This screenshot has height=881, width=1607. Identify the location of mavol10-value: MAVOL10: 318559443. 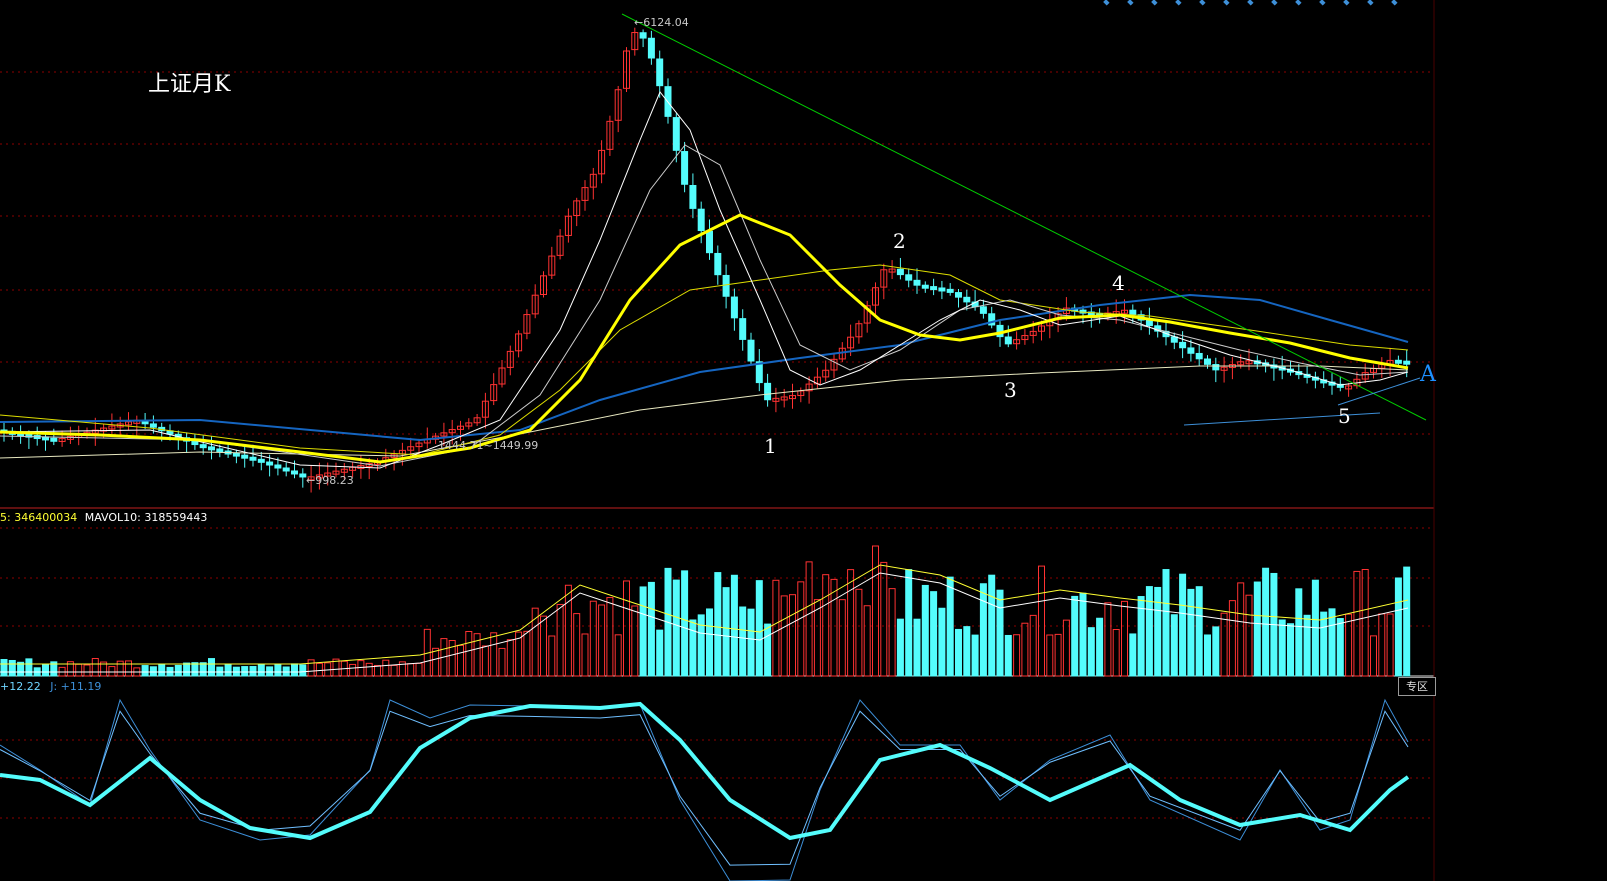
(146, 517).